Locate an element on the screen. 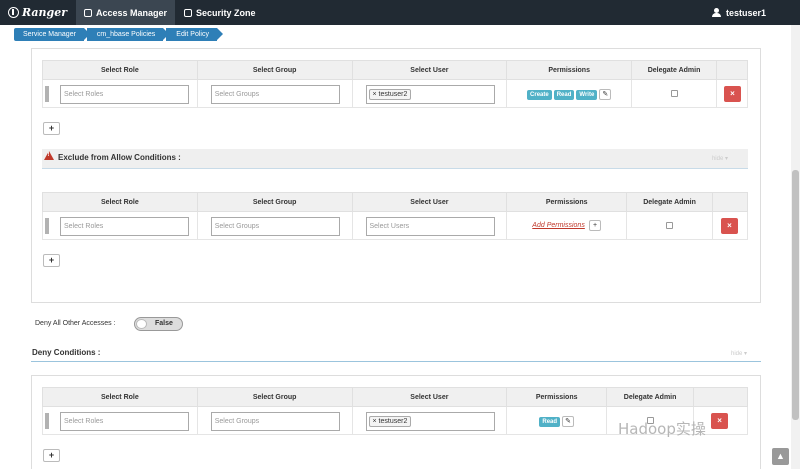 The image size is (800, 469). permissions-cell: Add Permissions + is located at coordinates (566, 225).